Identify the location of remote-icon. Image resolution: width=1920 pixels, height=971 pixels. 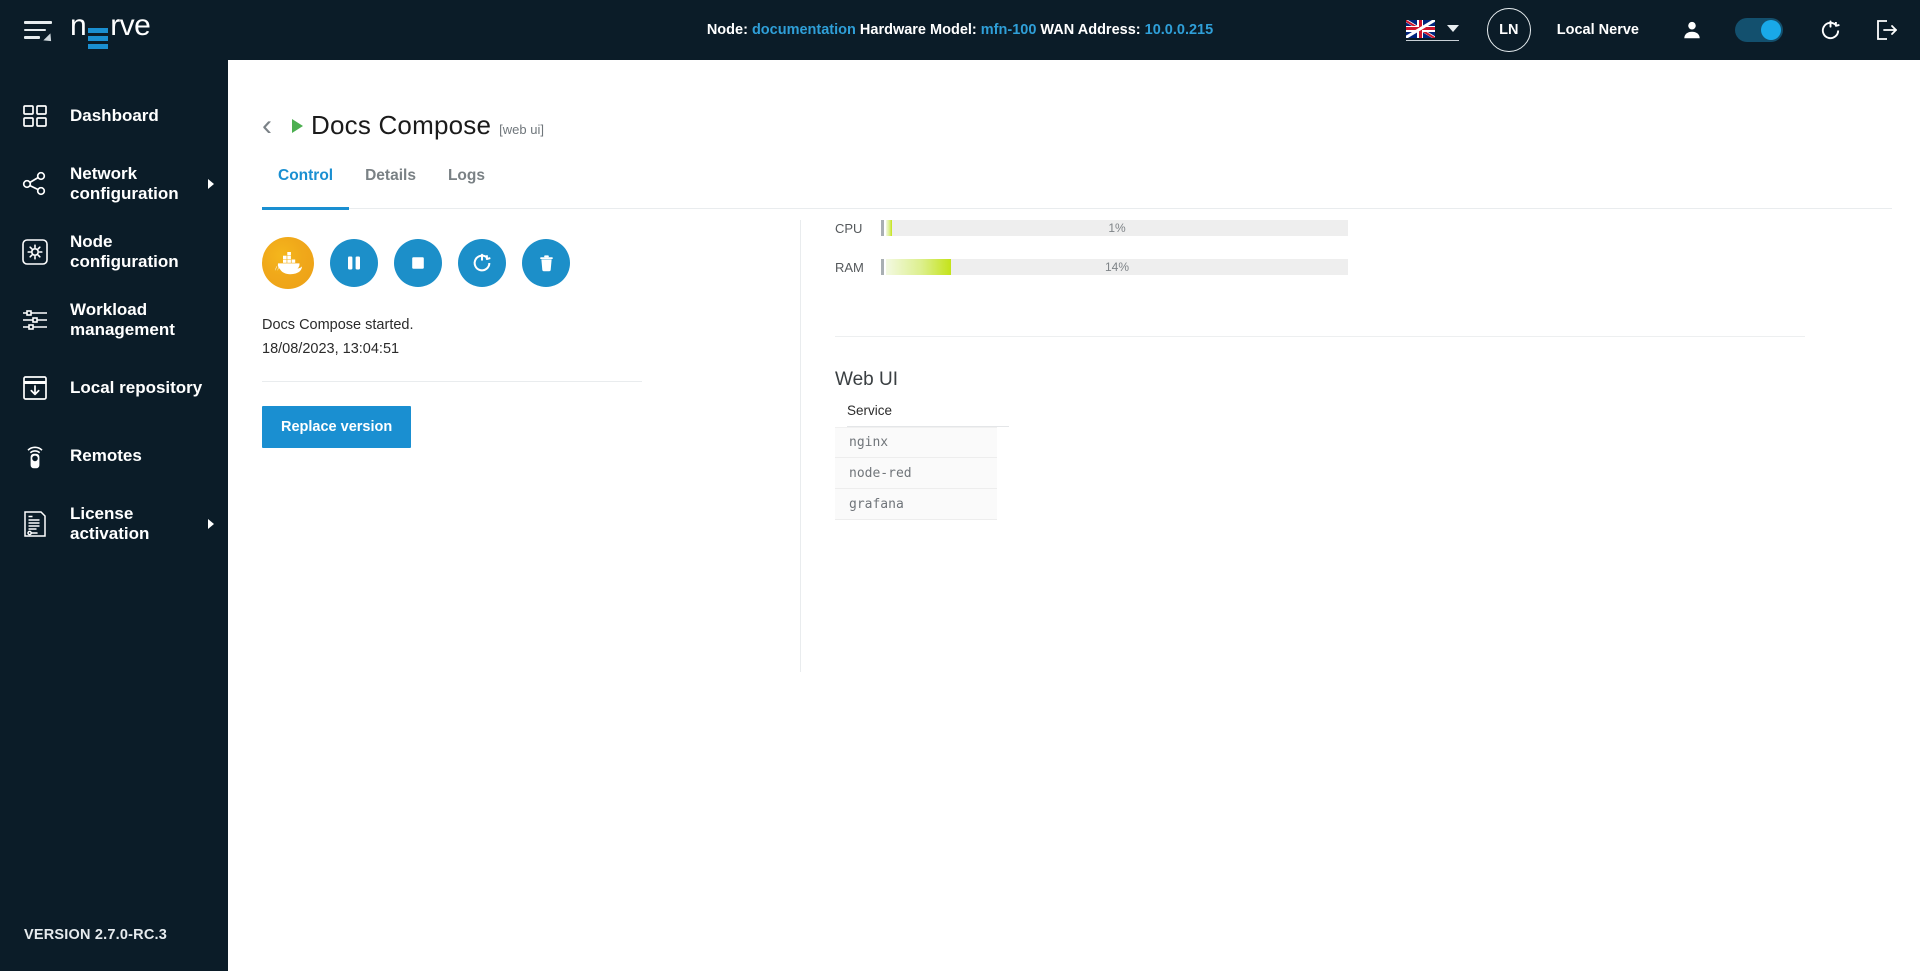
(35, 456).